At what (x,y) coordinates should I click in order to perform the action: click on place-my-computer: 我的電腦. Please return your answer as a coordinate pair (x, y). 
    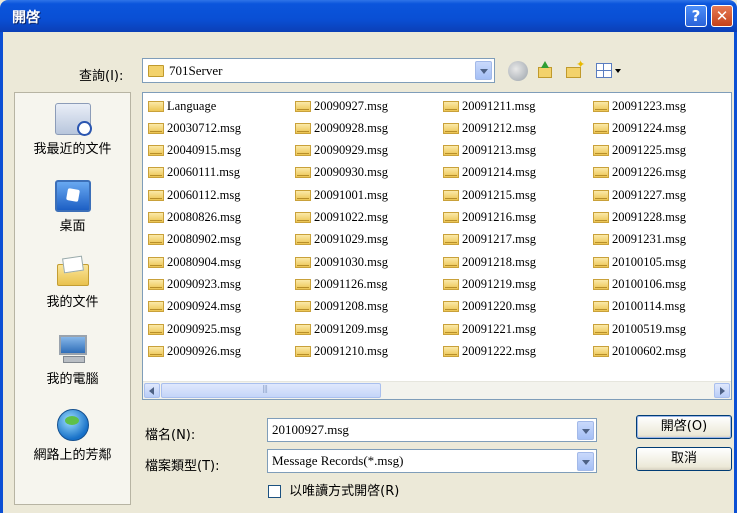
    Looking at the image, I should click on (72, 360).